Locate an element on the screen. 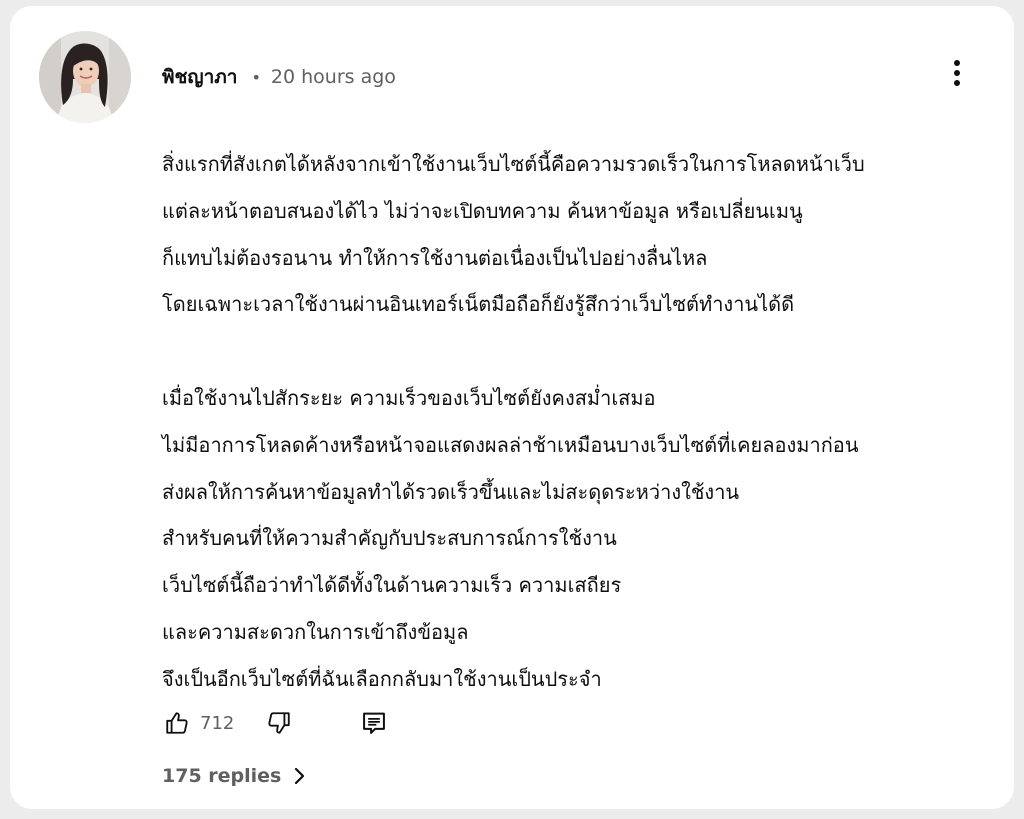 Image resolution: width=1024 pixels, height=819 pixels. like-count: 712 is located at coordinates (217, 723).